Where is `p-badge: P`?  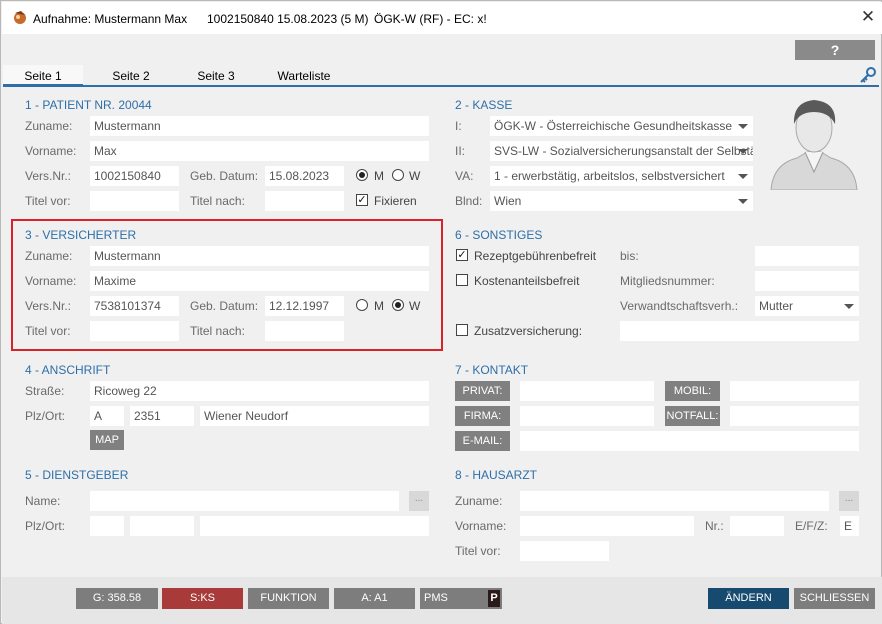
p-badge: P is located at coordinates (494, 598).